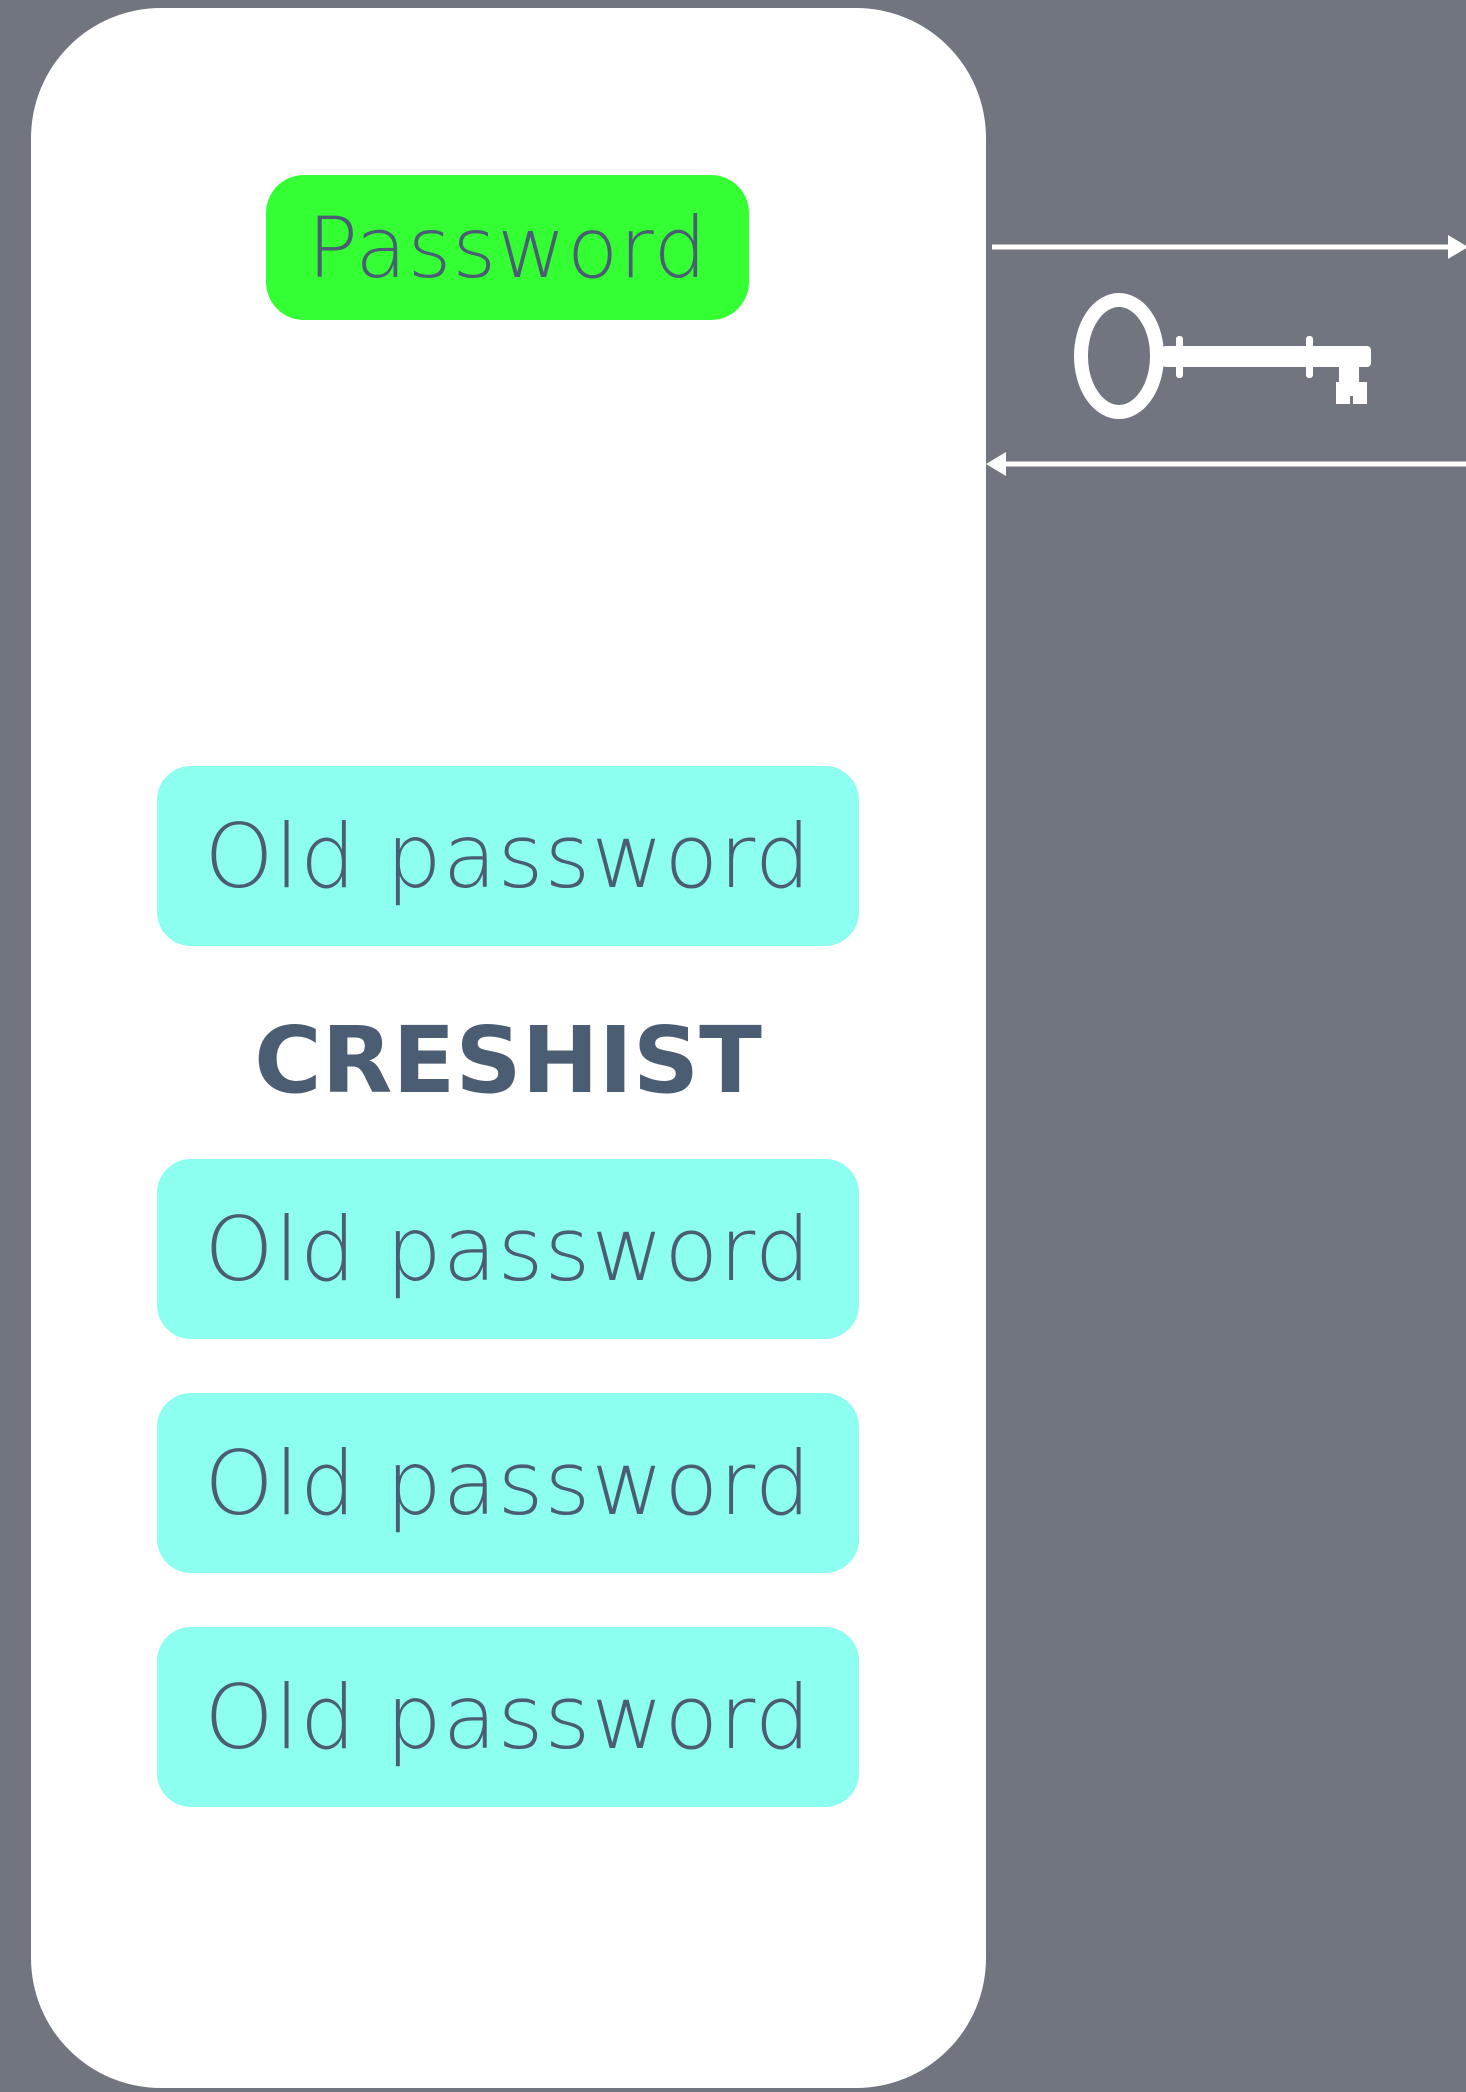 Image resolution: width=1466 pixels, height=2092 pixels. I want to click on history-label: CRESHIST, so click(508, 1060).